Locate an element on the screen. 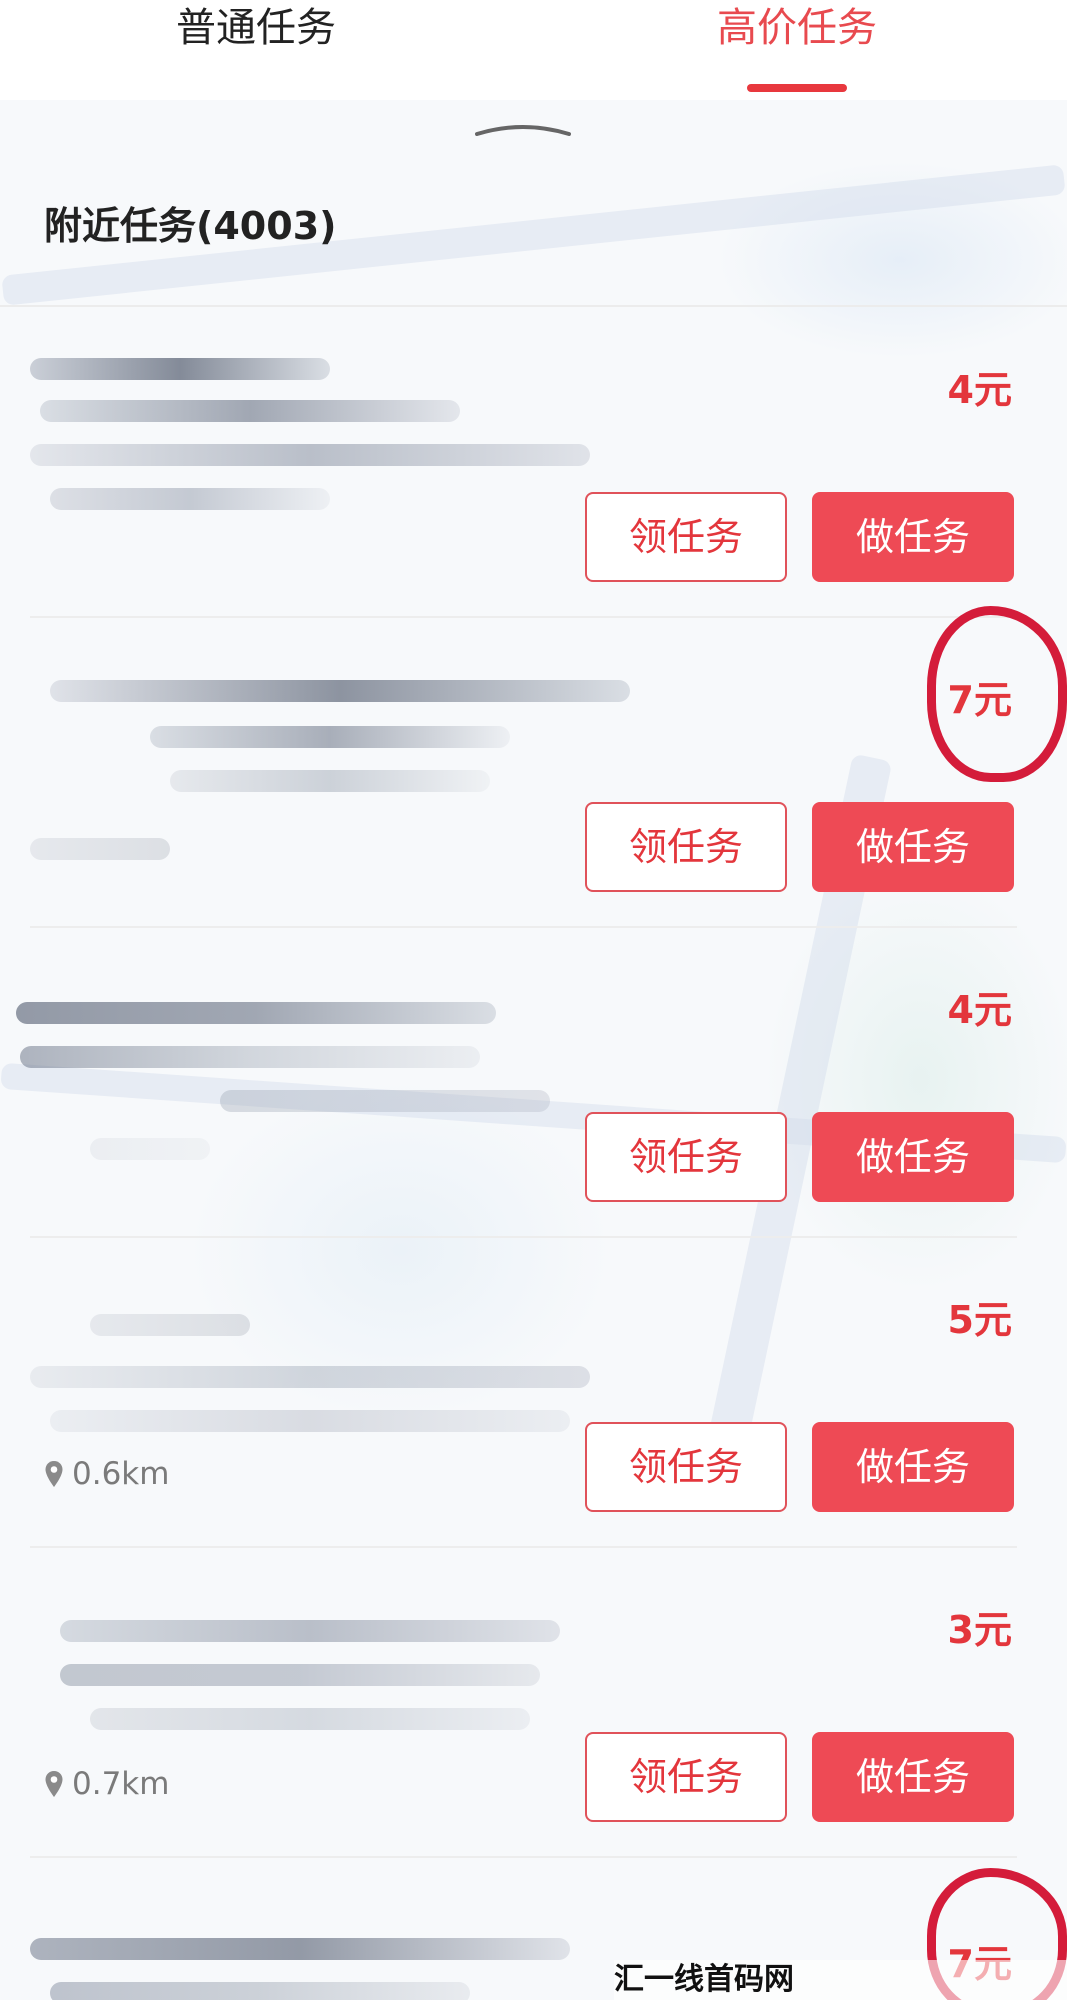 The image size is (1067, 2000). nearby-tasks-title: 附近任务(4003) is located at coordinates (190, 226).